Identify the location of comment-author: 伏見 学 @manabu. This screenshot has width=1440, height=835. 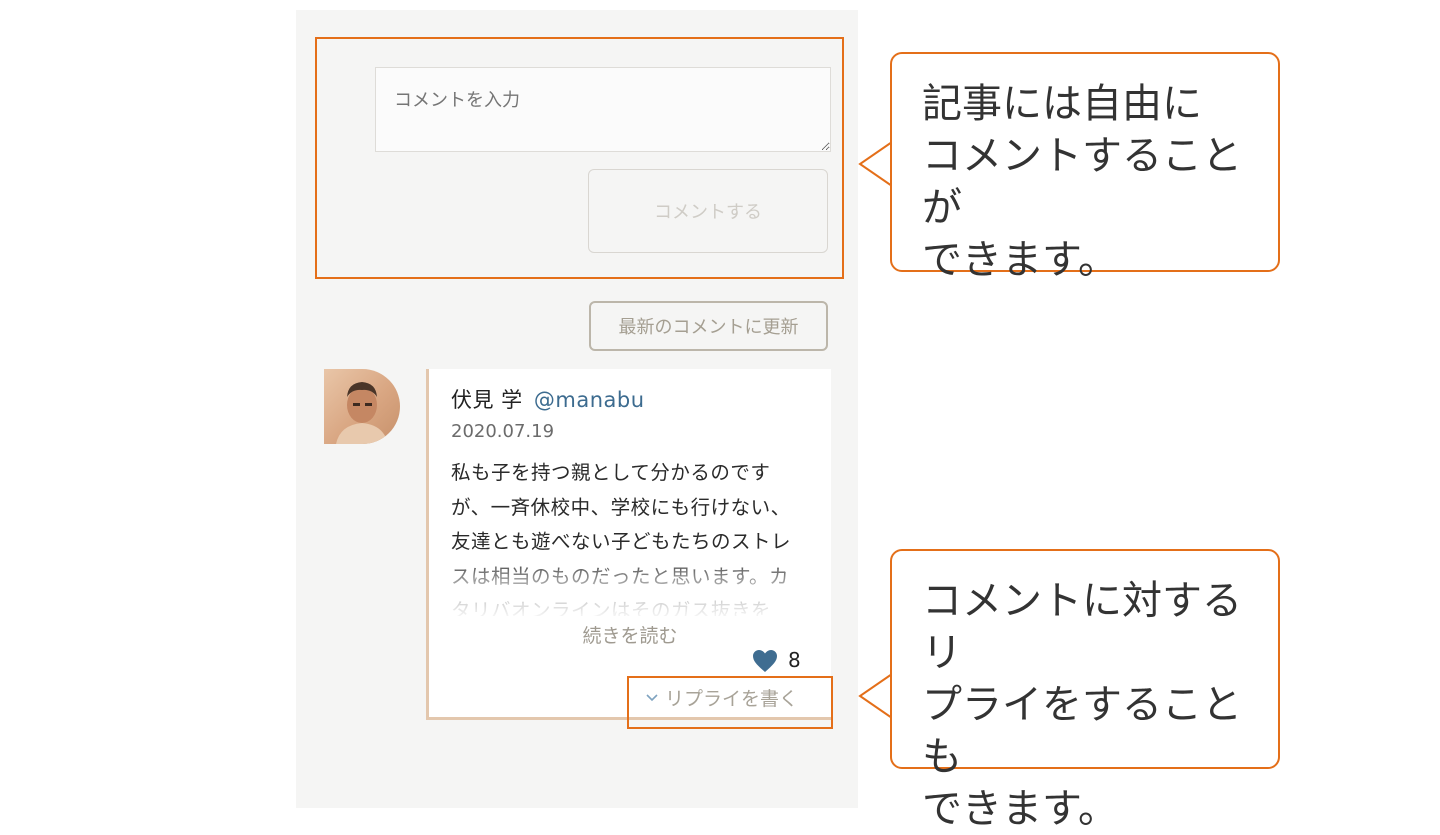
(548, 399).